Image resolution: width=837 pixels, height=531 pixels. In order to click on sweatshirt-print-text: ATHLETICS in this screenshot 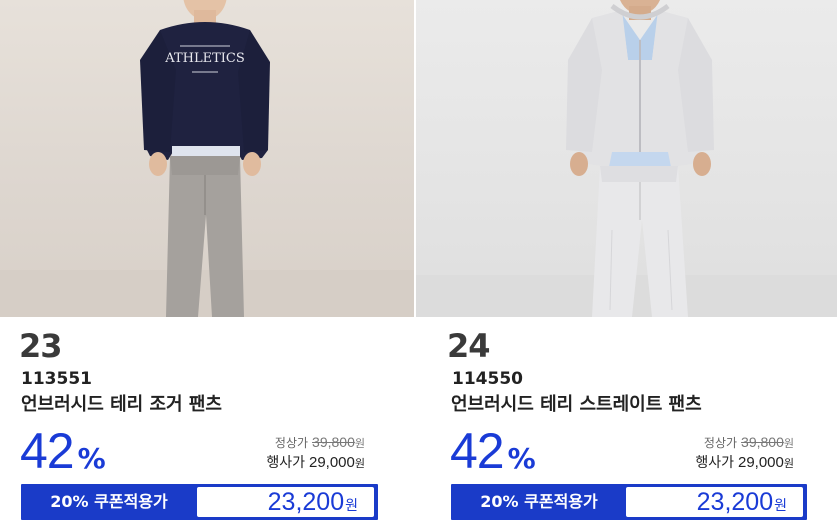, I will do `click(204, 58)`.